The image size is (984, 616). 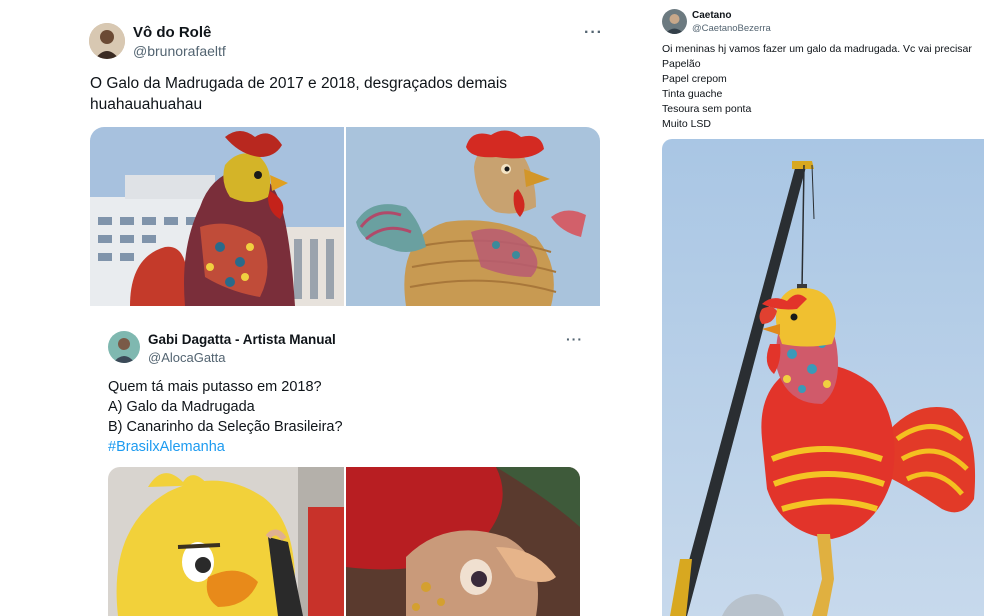 What do you see at coordinates (187, 357) in the screenshot?
I see `quote-author-handle: @AlocaGatta` at bounding box center [187, 357].